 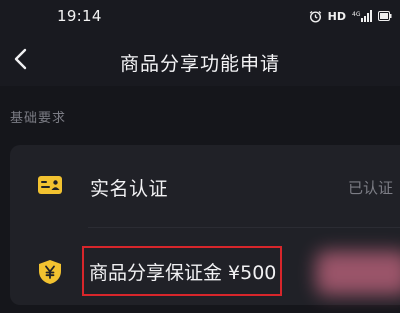 What do you see at coordinates (358, 273) in the screenshot?
I see `blurred-status` at bounding box center [358, 273].